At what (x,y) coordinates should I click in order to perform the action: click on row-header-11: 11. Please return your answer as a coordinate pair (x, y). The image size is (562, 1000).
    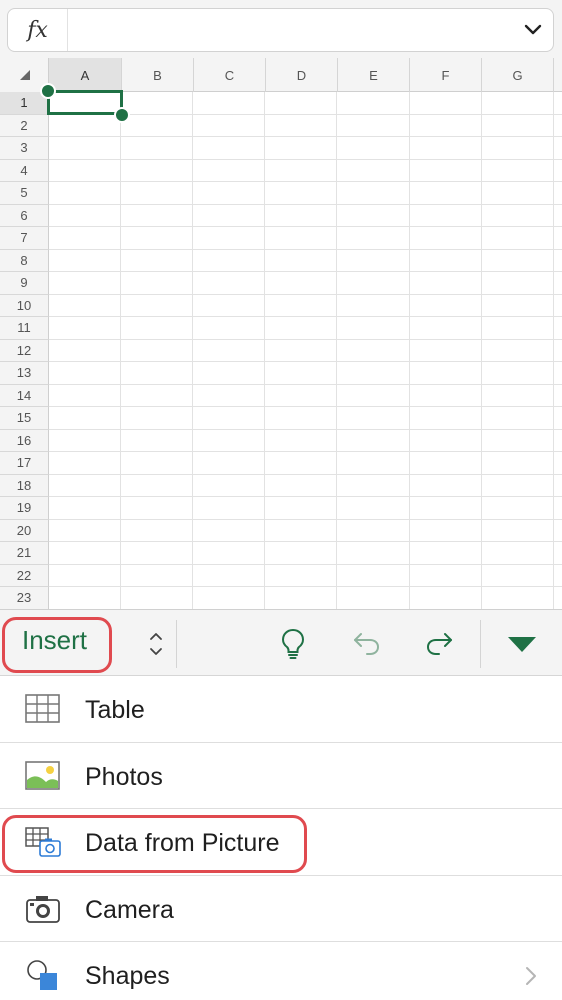
    Looking at the image, I should click on (24, 328).